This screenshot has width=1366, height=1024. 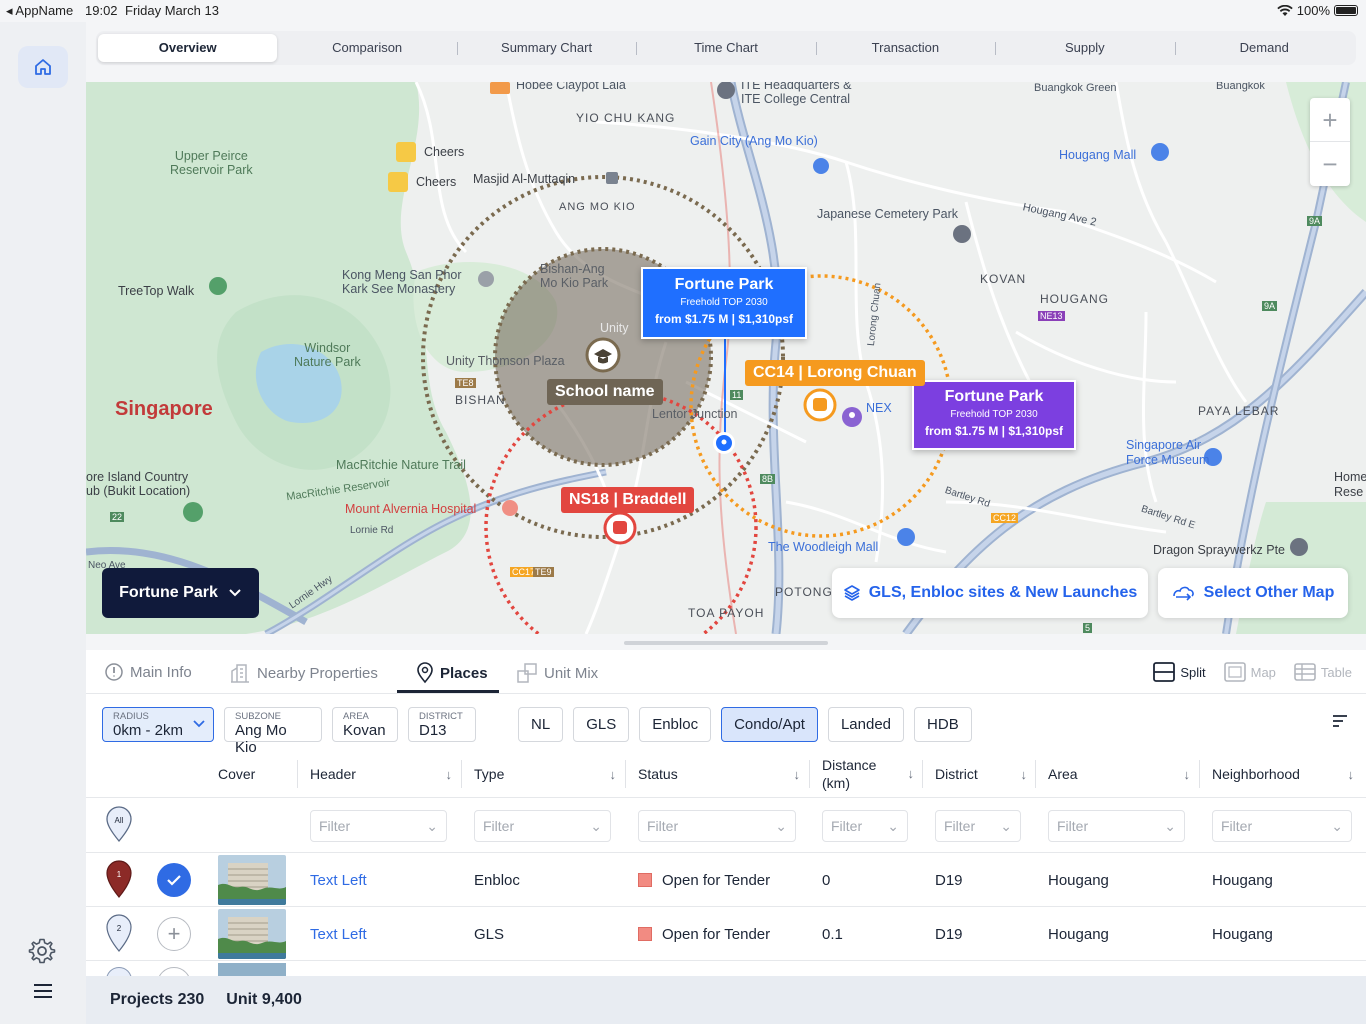 I want to click on select-other-map-button: Select Other Map, so click(x=1253, y=593).